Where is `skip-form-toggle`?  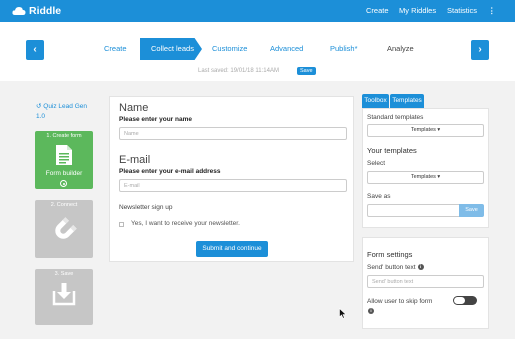
skip-form-toggle is located at coordinates (465, 300).